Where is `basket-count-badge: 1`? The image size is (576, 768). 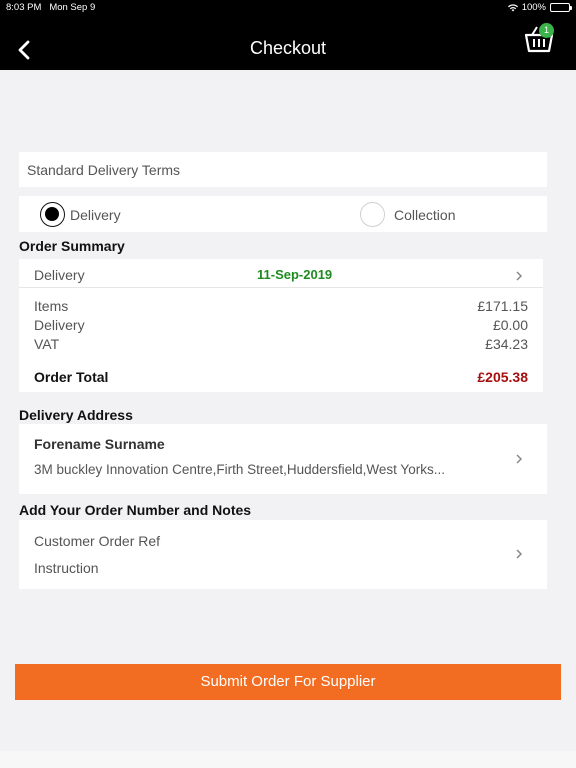 basket-count-badge: 1 is located at coordinates (546, 30).